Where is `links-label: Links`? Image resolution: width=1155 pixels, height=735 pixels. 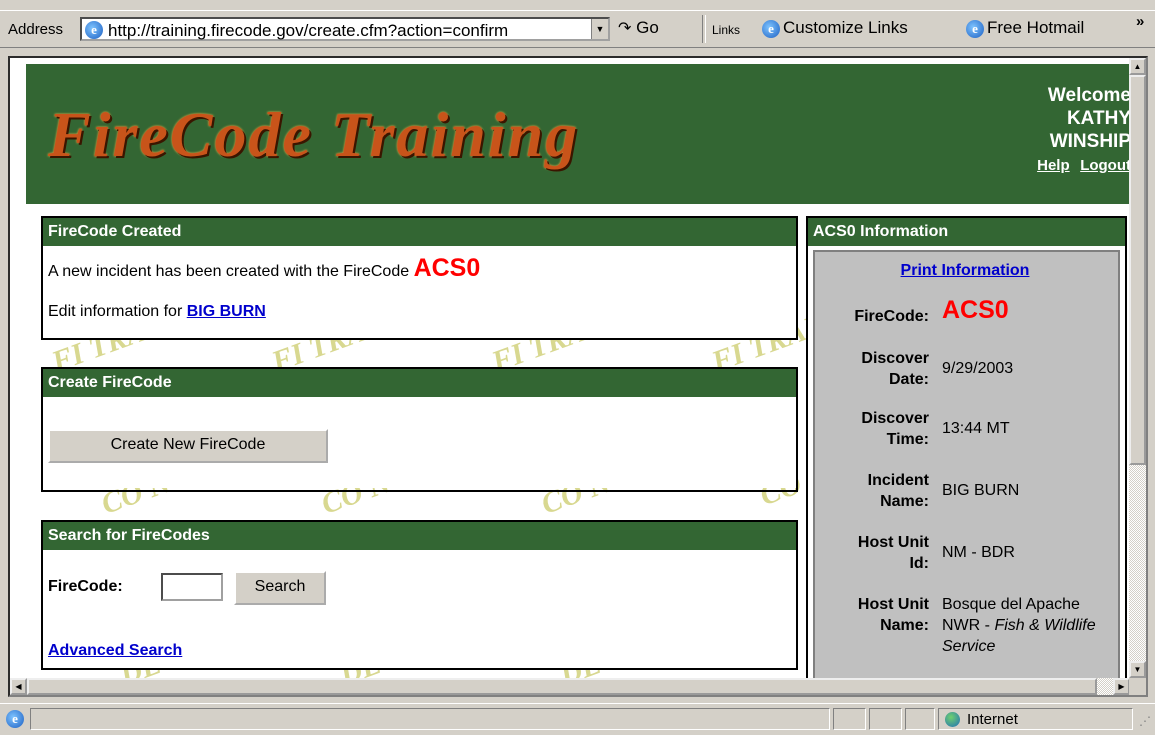 links-label: Links is located at coordinates (726, 30).